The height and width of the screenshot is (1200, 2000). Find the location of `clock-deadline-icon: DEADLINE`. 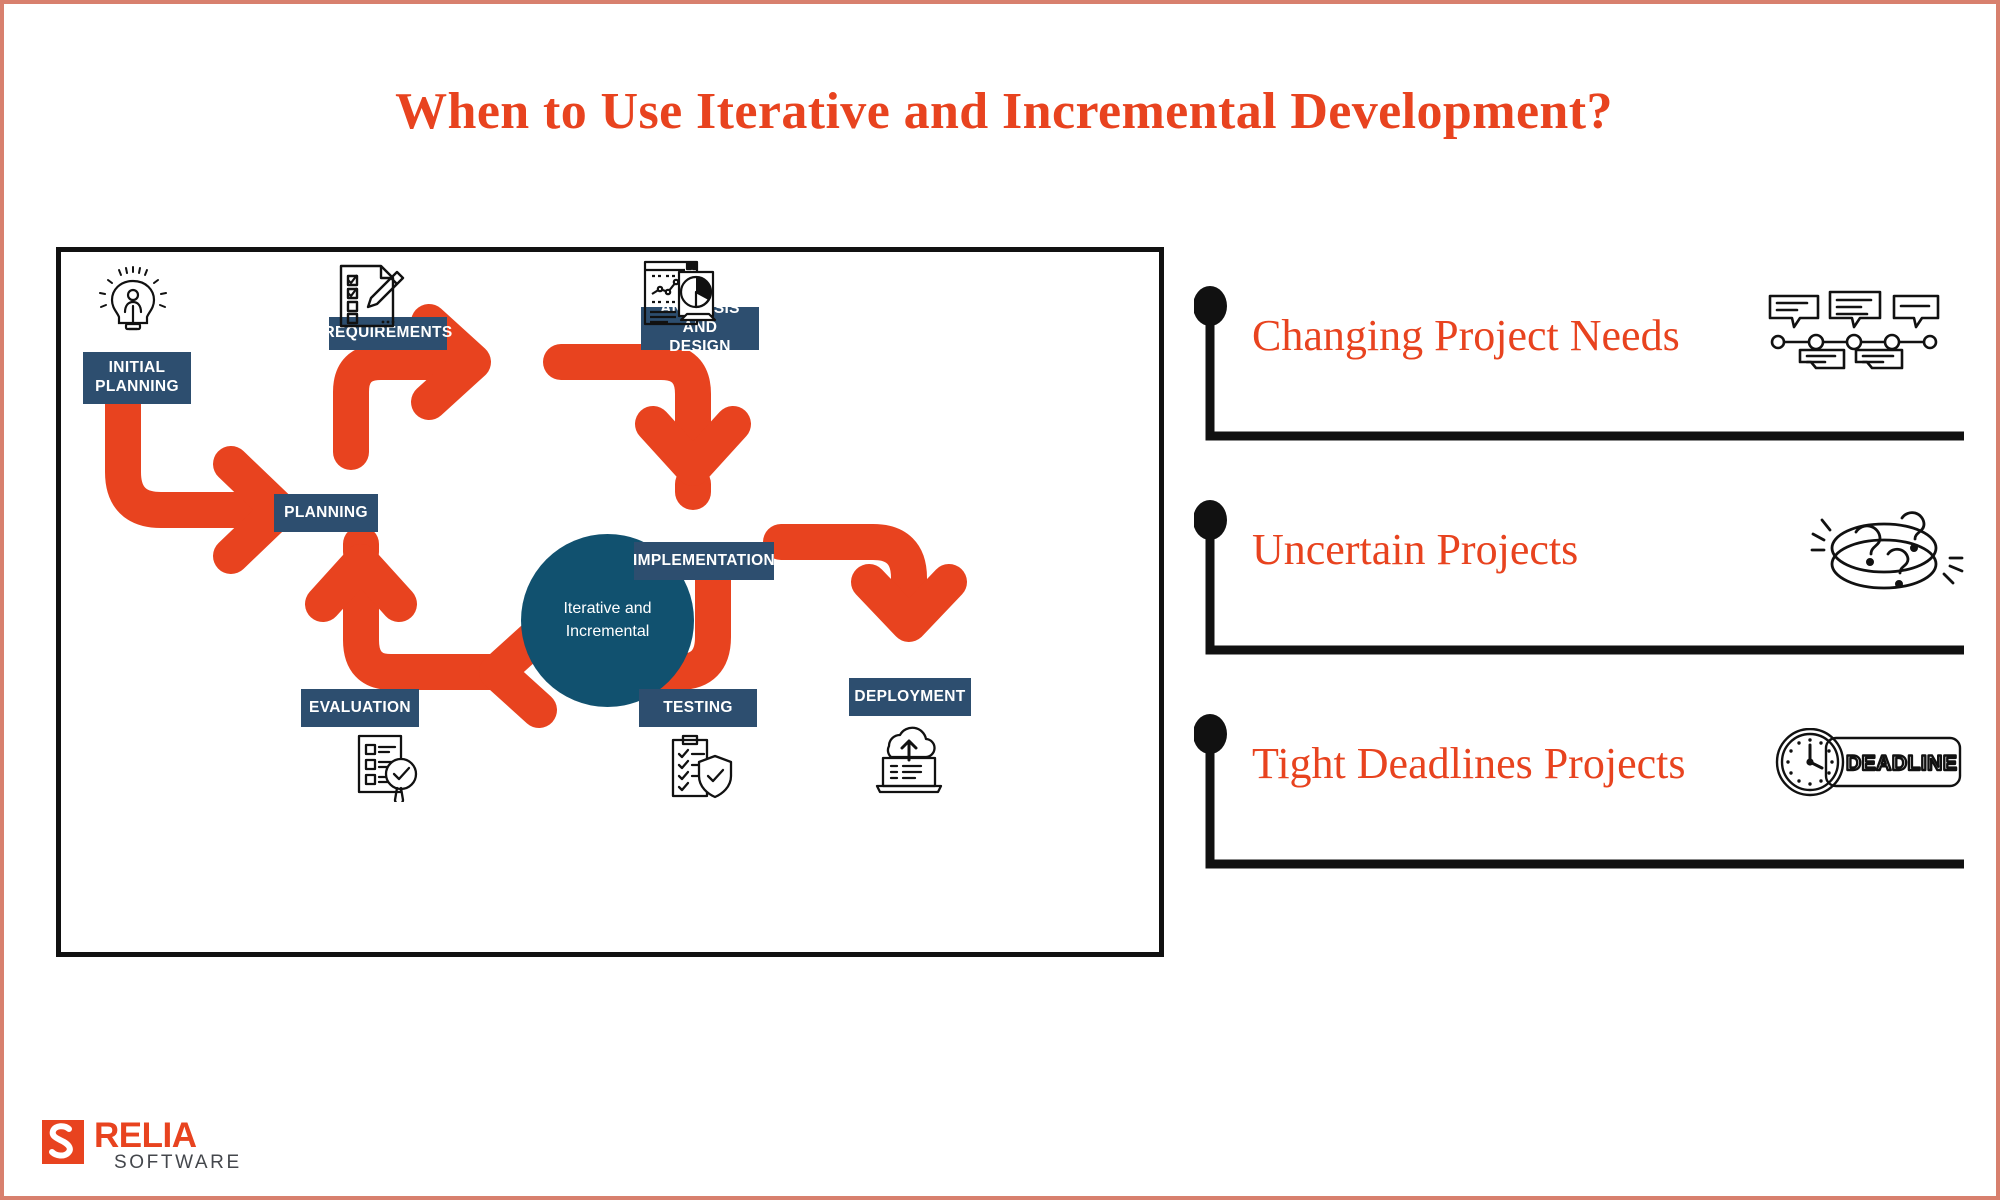

clock-deadline-icon: DEADLINE is located at coordinates (1869, 765).